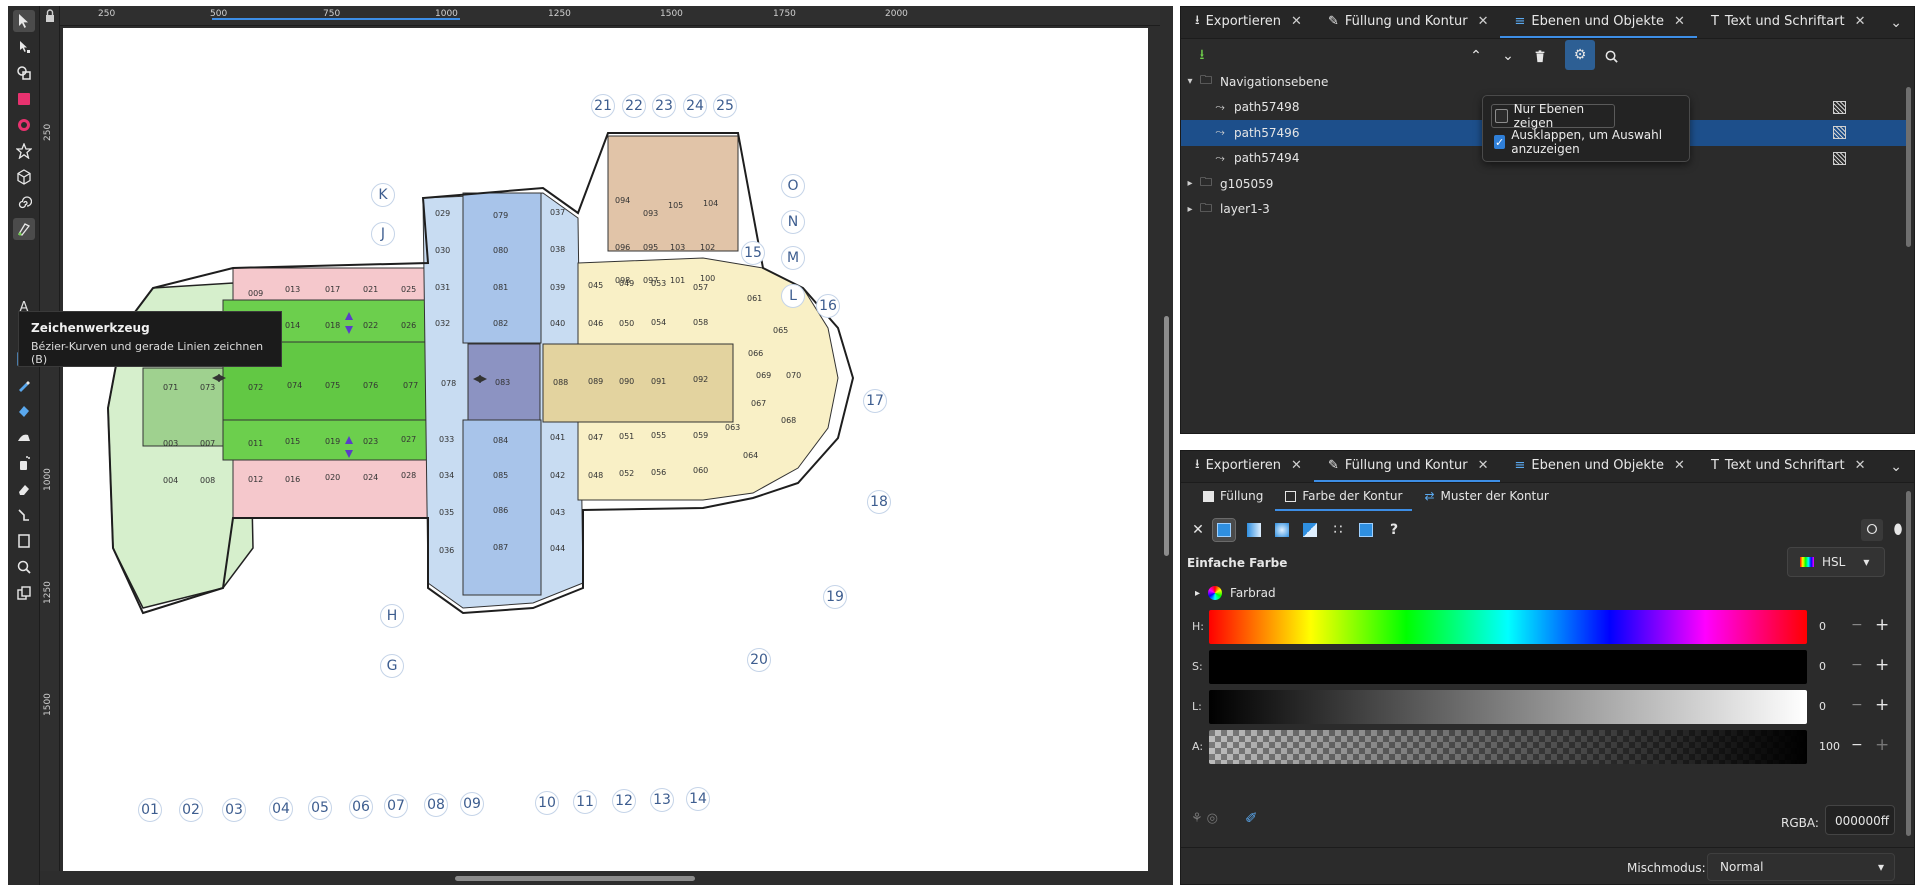 Image resolution: width=1922 pixels, height=889 pixels. I want to click on clone-tool-icon, so click(24, 593).